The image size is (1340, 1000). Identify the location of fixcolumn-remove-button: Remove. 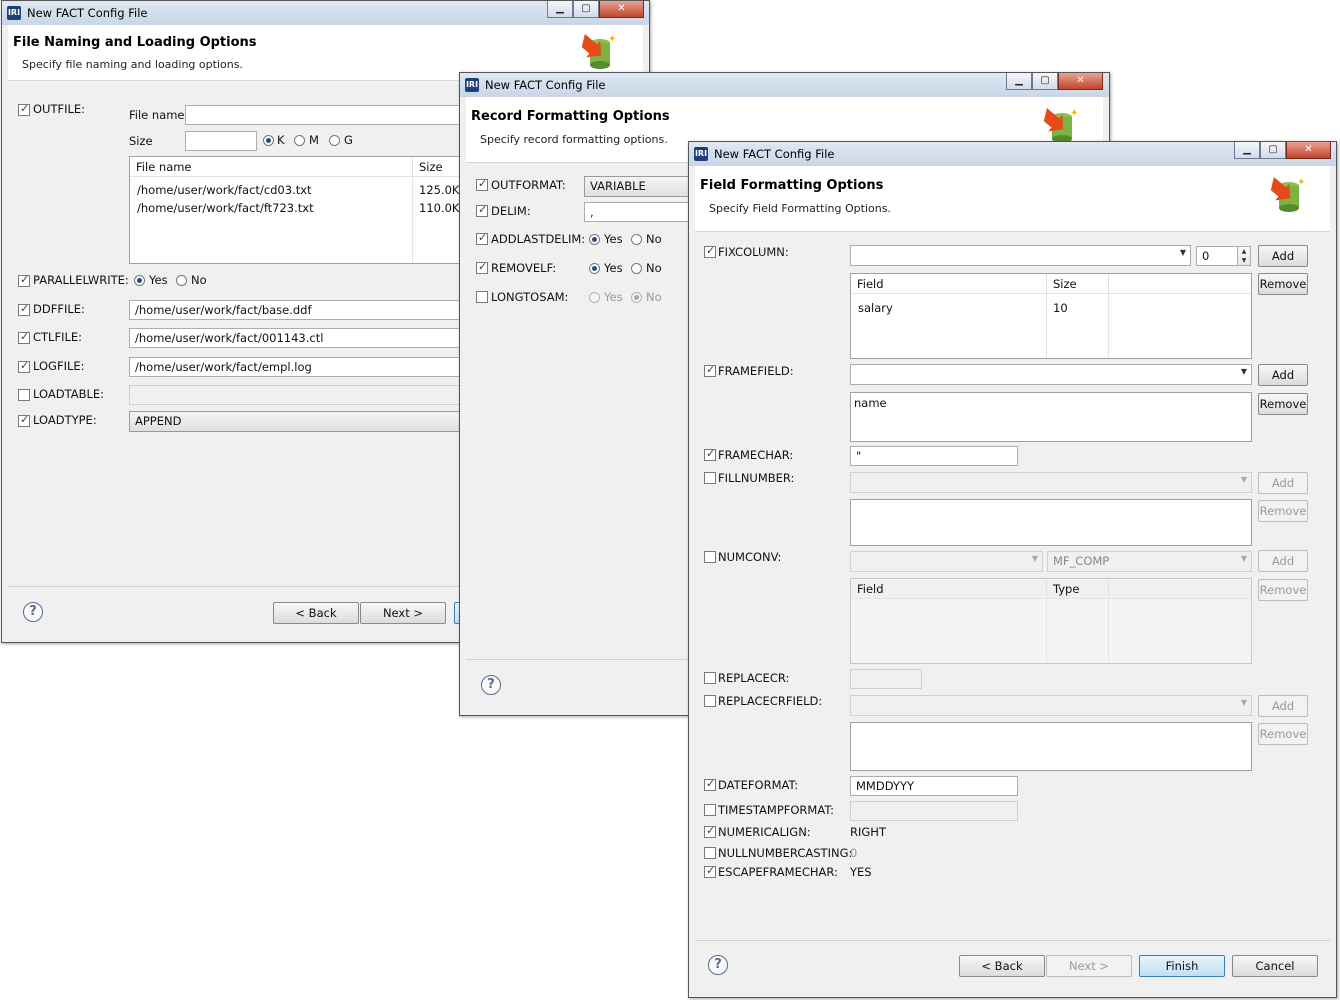
(1283, 284).